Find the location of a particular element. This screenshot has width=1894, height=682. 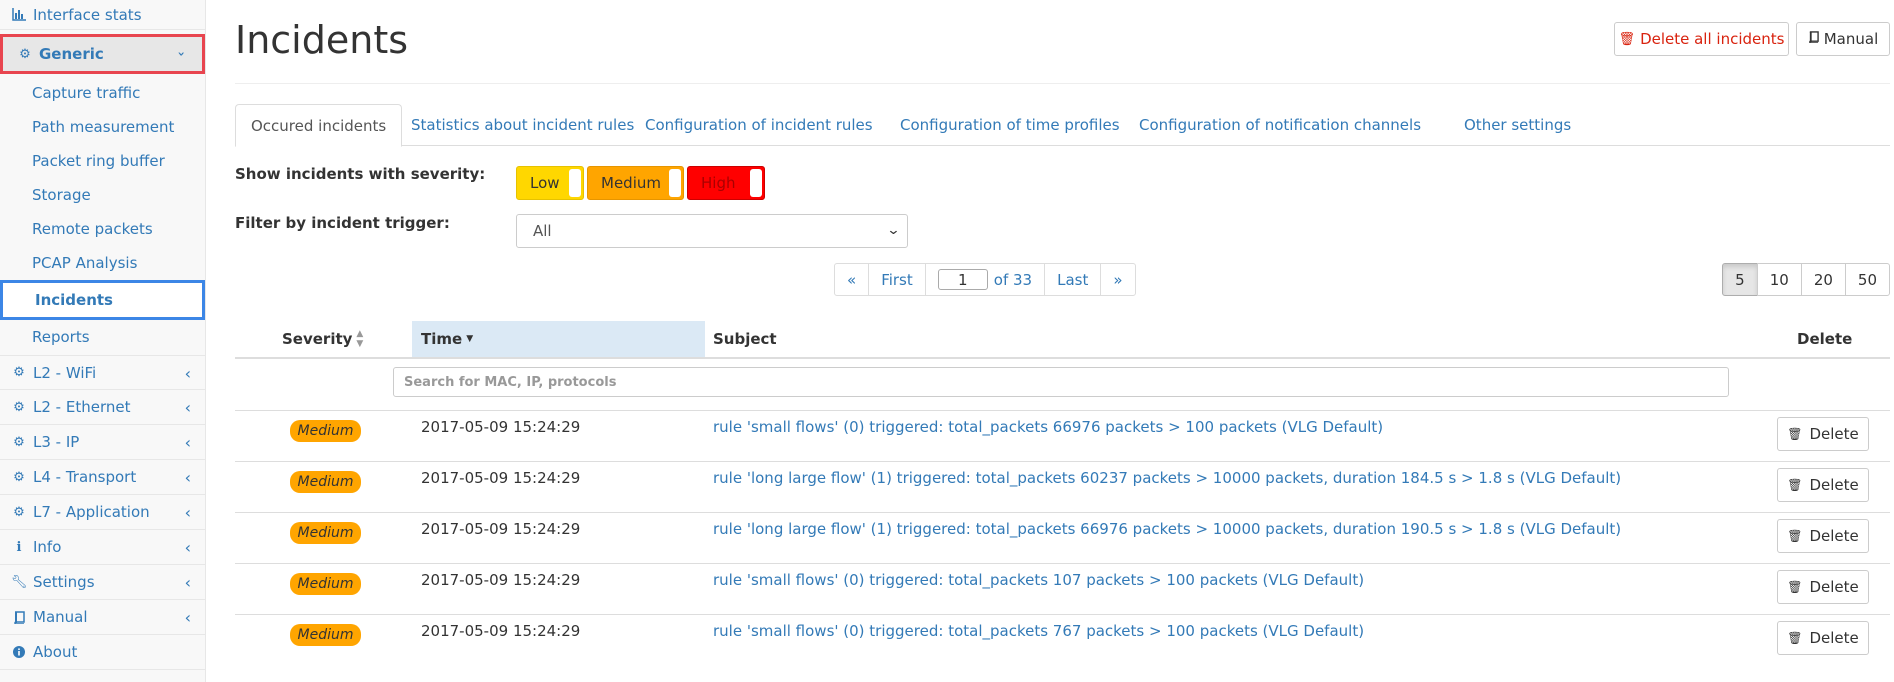

pagination-first: First is located at coordinates (897, 279).